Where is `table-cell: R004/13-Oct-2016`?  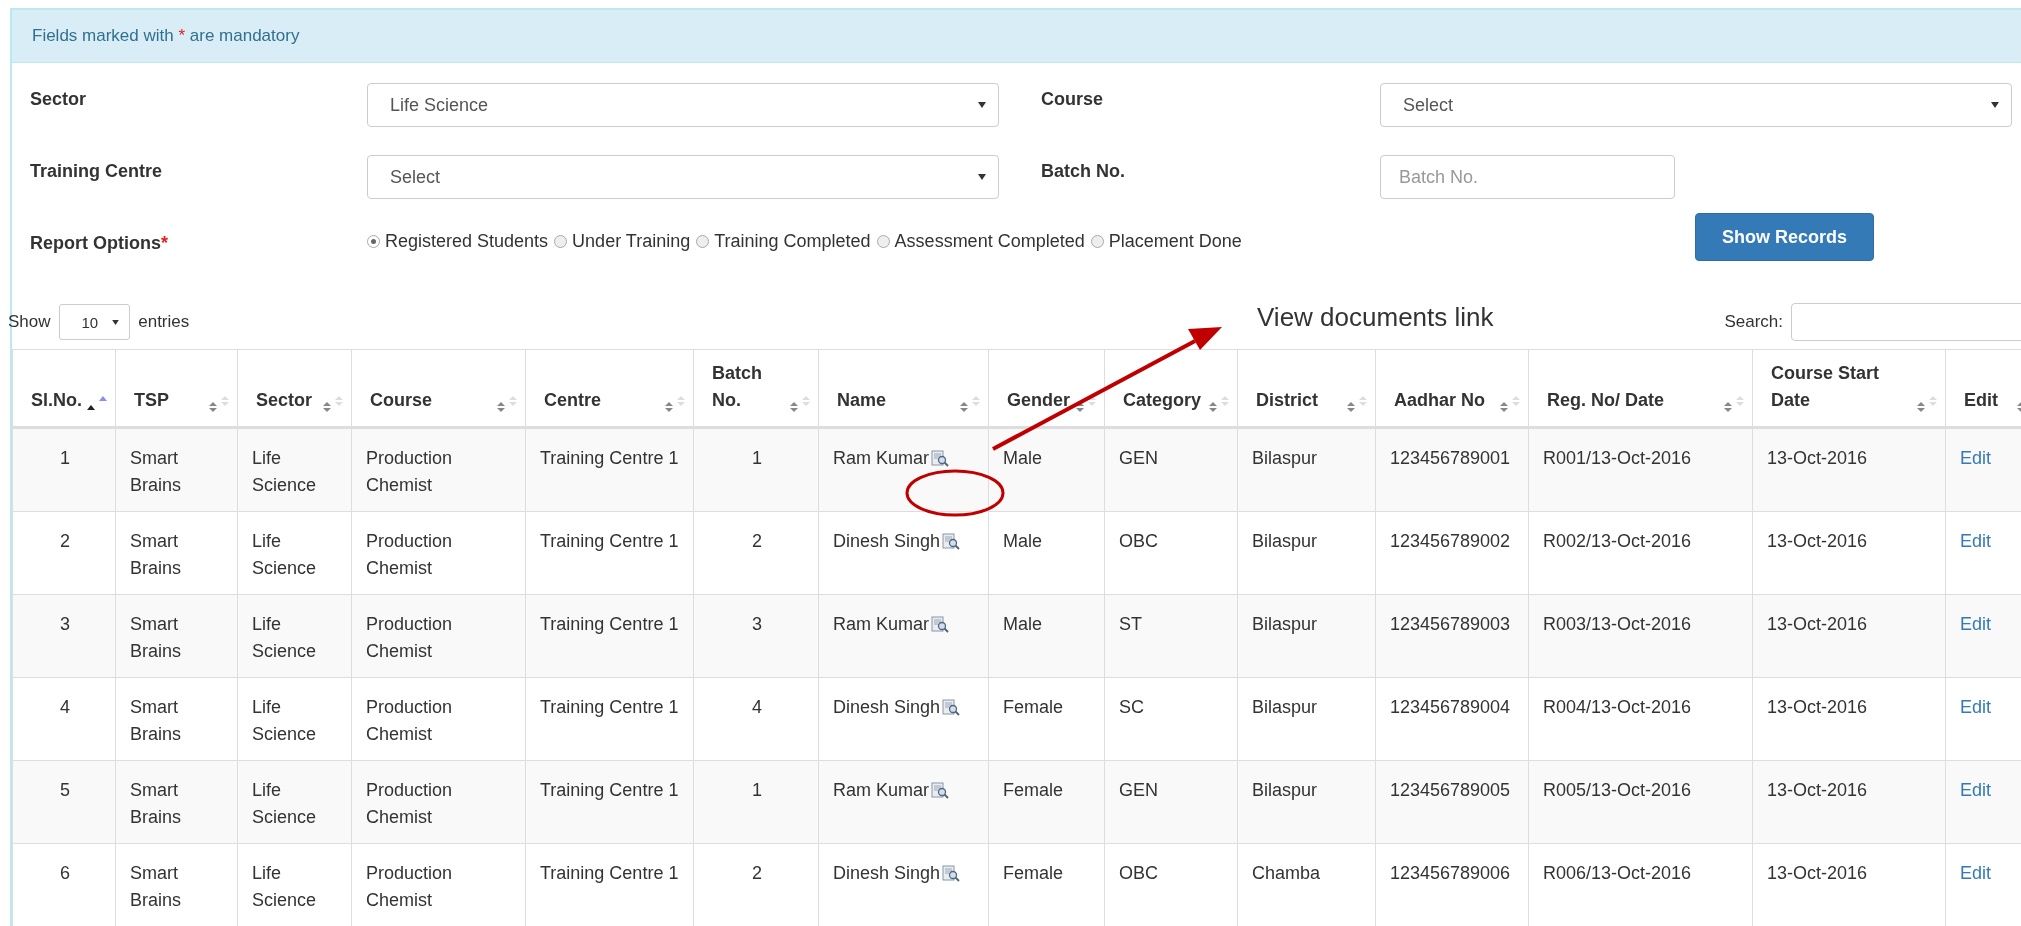
table-cell: R004/13-Oct-2016 is located at coordinates (1617, 707).